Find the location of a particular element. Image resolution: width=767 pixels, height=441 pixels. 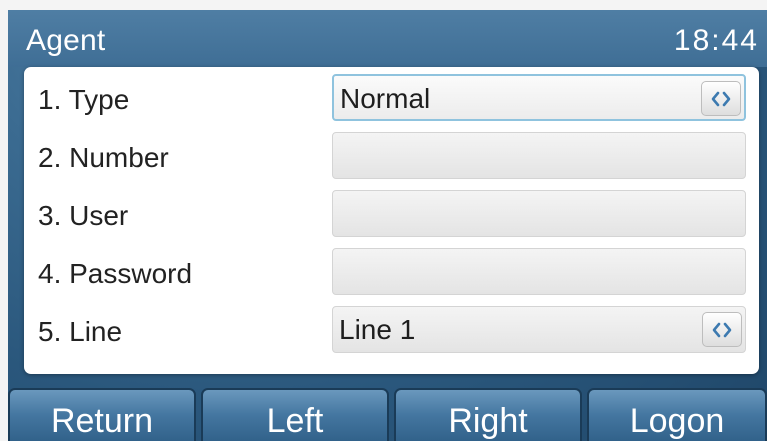

left-softkey: Left is located at coordinates (295, 414).